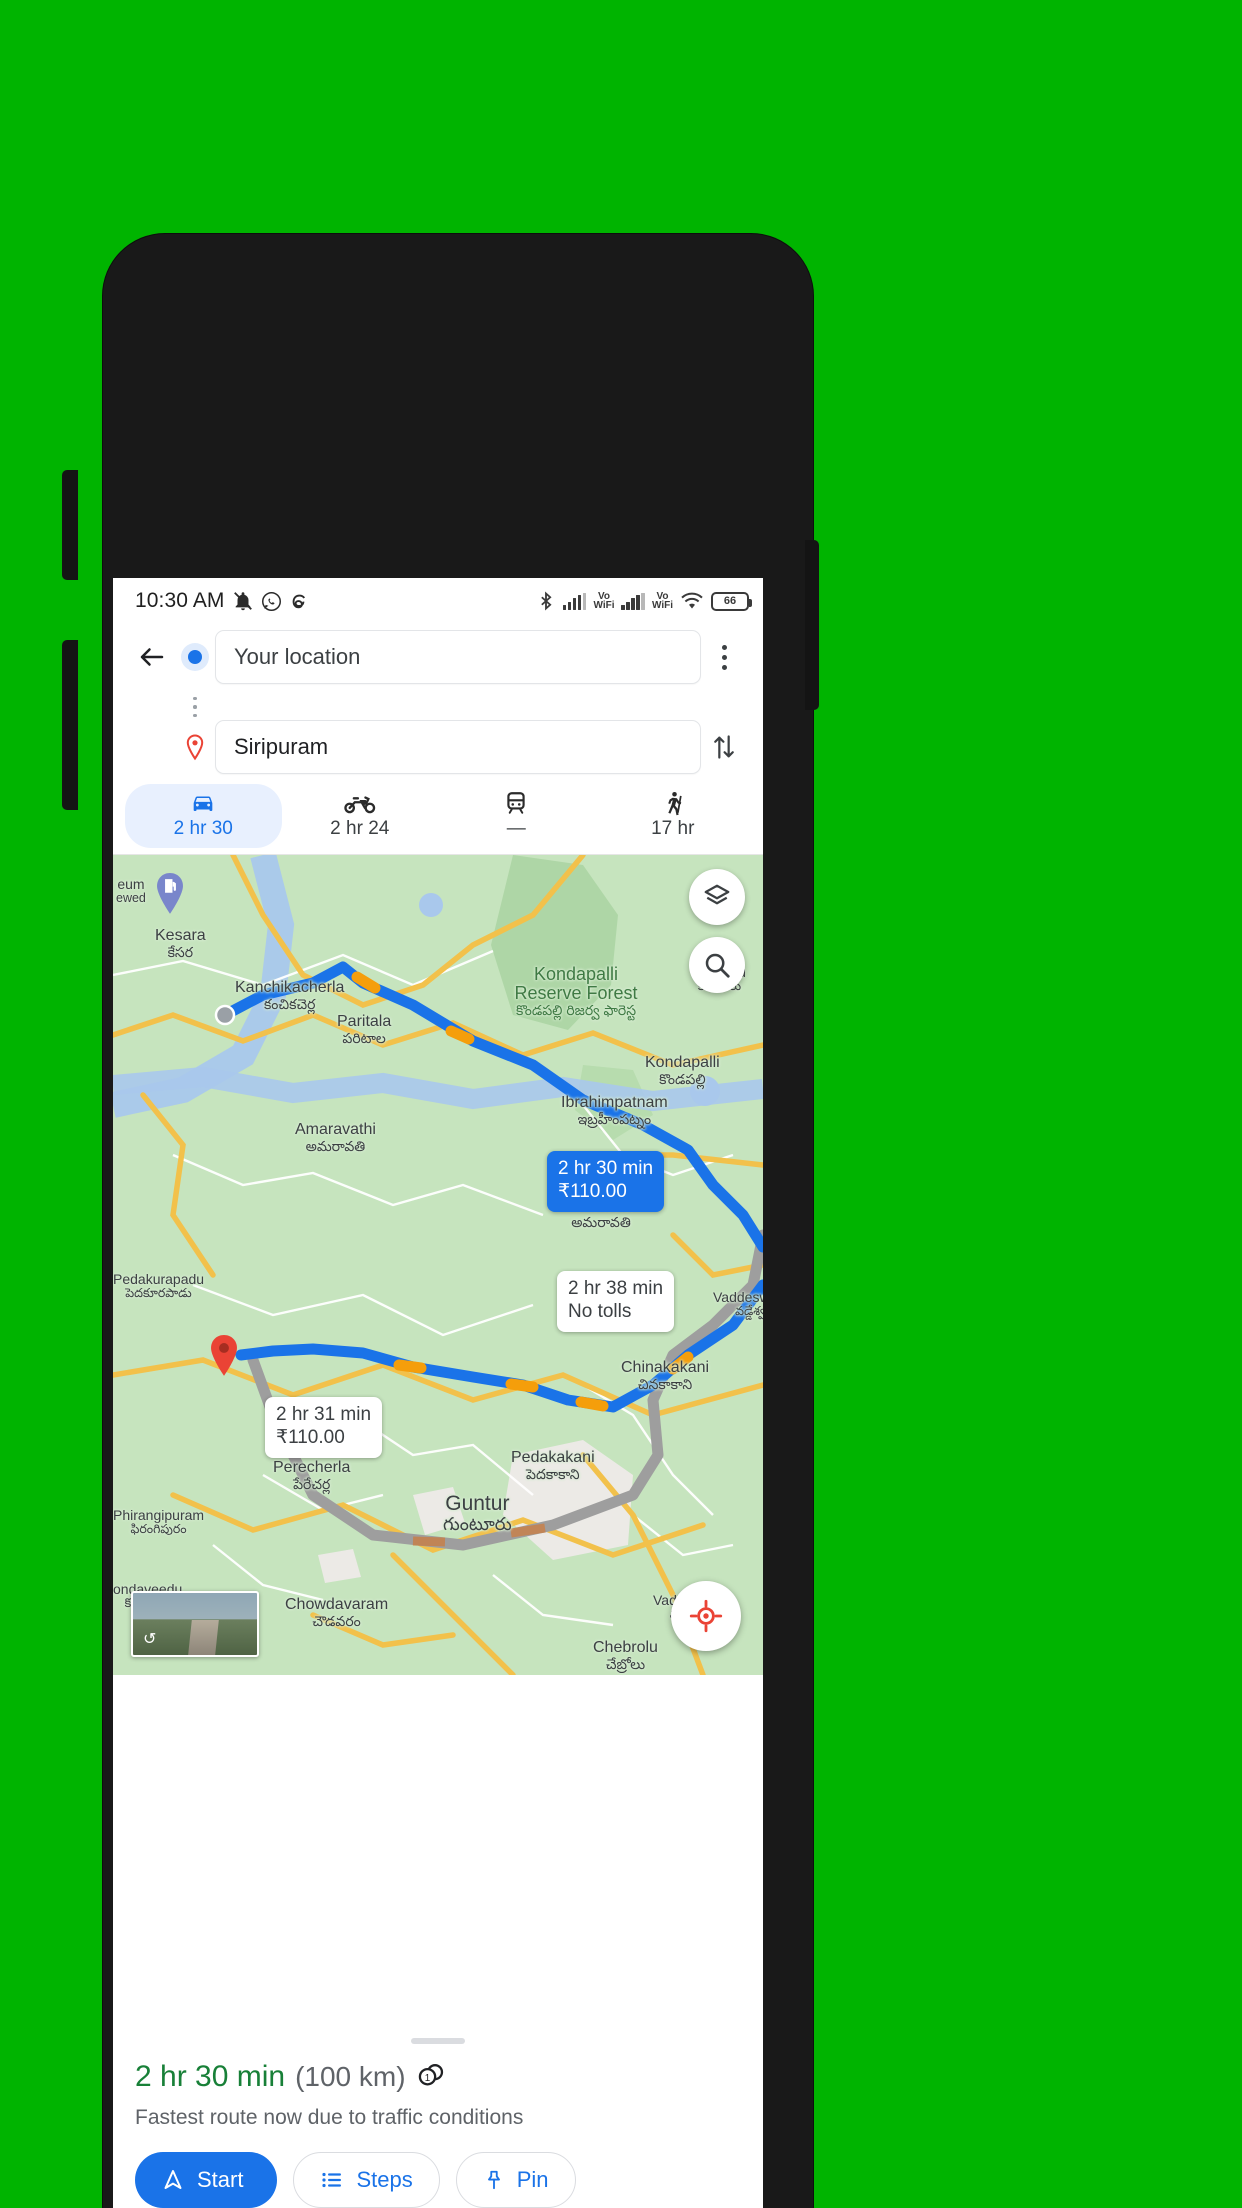  I want to click on origin-dot-column, so click(195, 657).